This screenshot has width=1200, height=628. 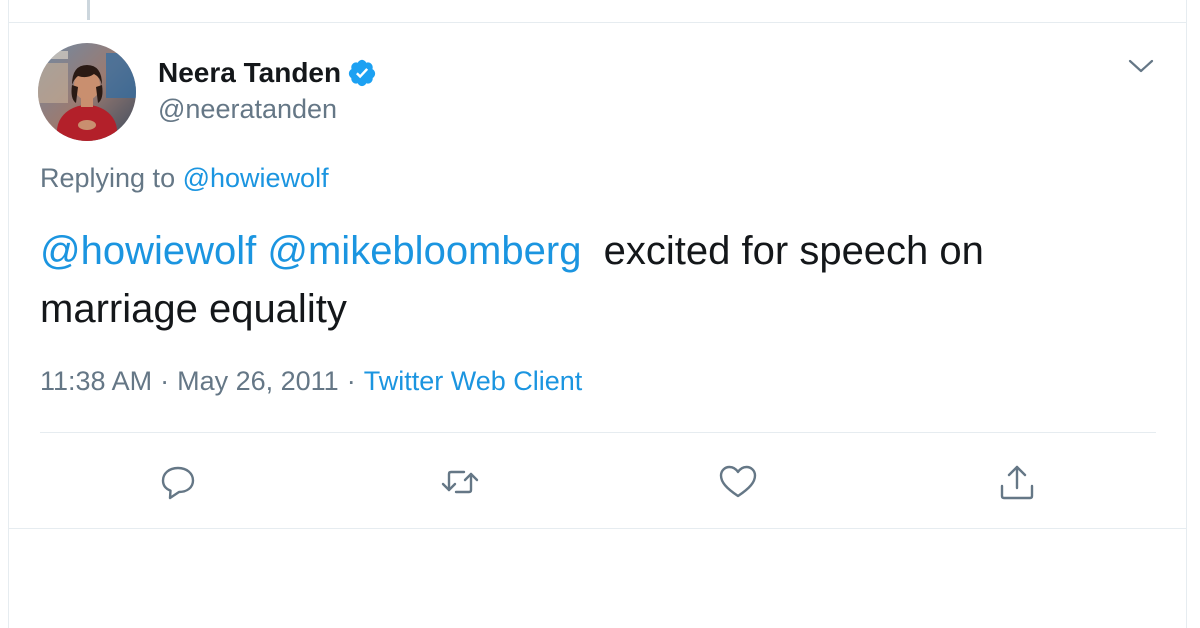 What do you see at coordinates (424, 251) in the screenshot?
I see `tweet-mention-mikebloomberg: @mikebloomberg` at bounding box center [424, 251].